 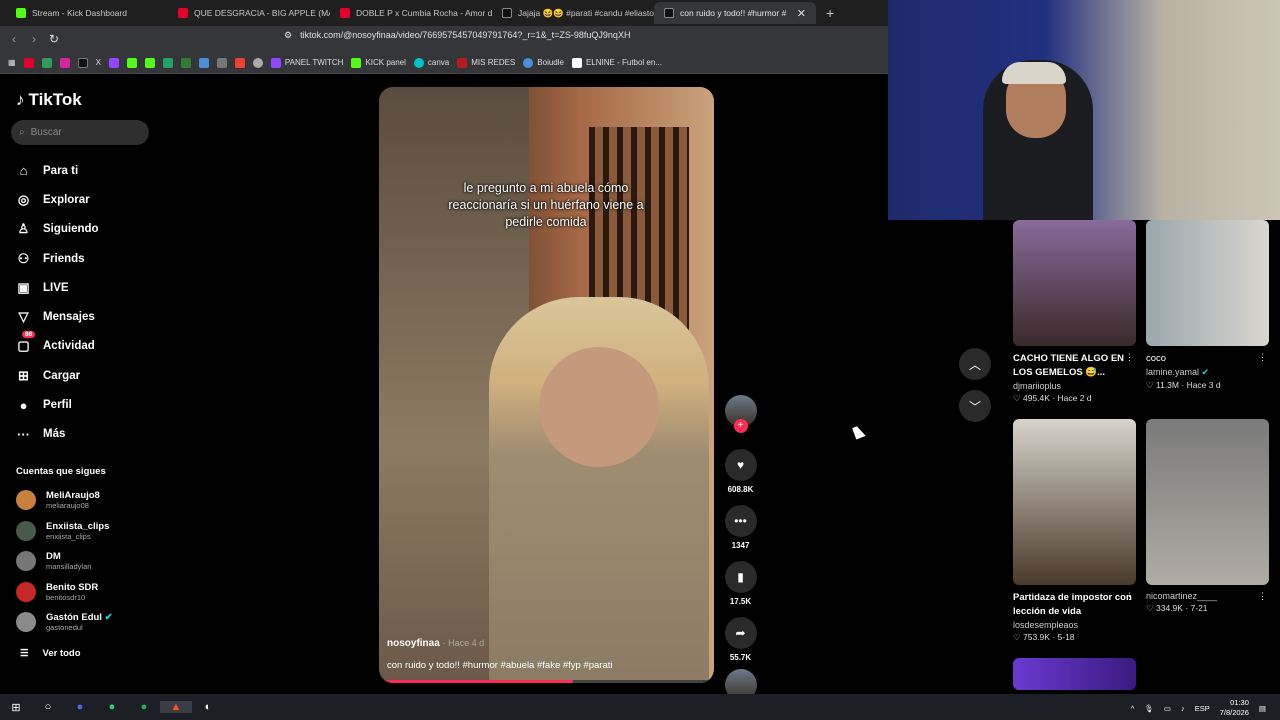 What do you see at coordinates (49, 100) in the screenshot?
I see `tiktok-logo: ♪ TikTok` at bounding box center [49, 100].